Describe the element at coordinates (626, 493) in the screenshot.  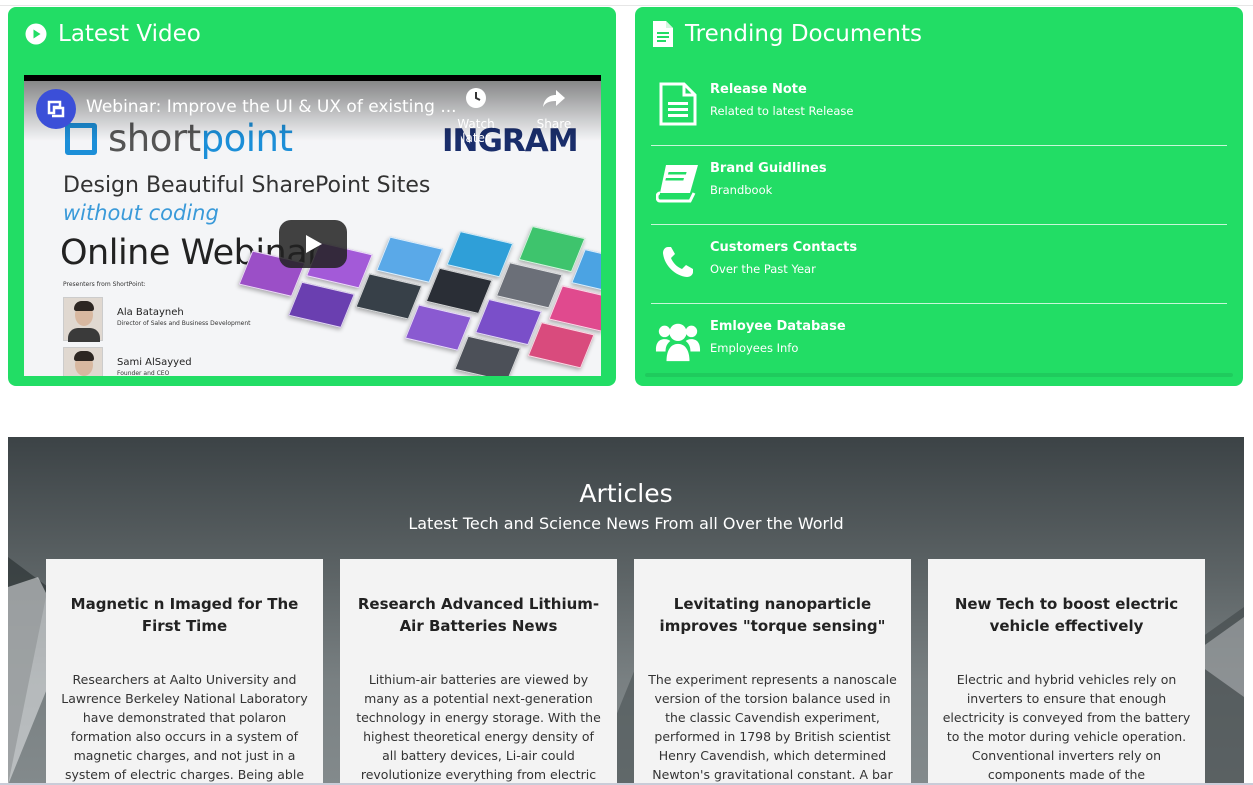
I see `articles-title: Articles` at that location.